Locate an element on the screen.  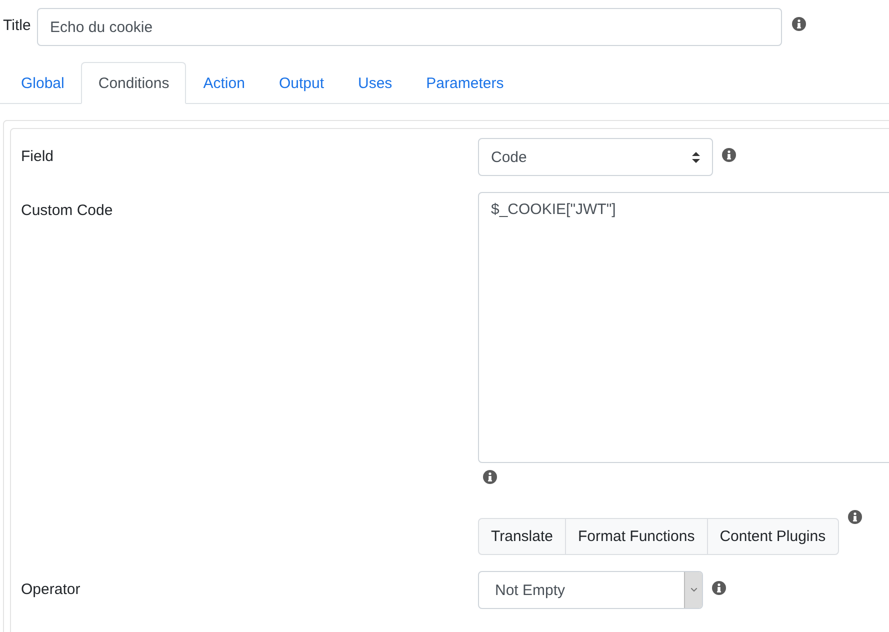
tab: Uses is located at coordinates (375, 83).